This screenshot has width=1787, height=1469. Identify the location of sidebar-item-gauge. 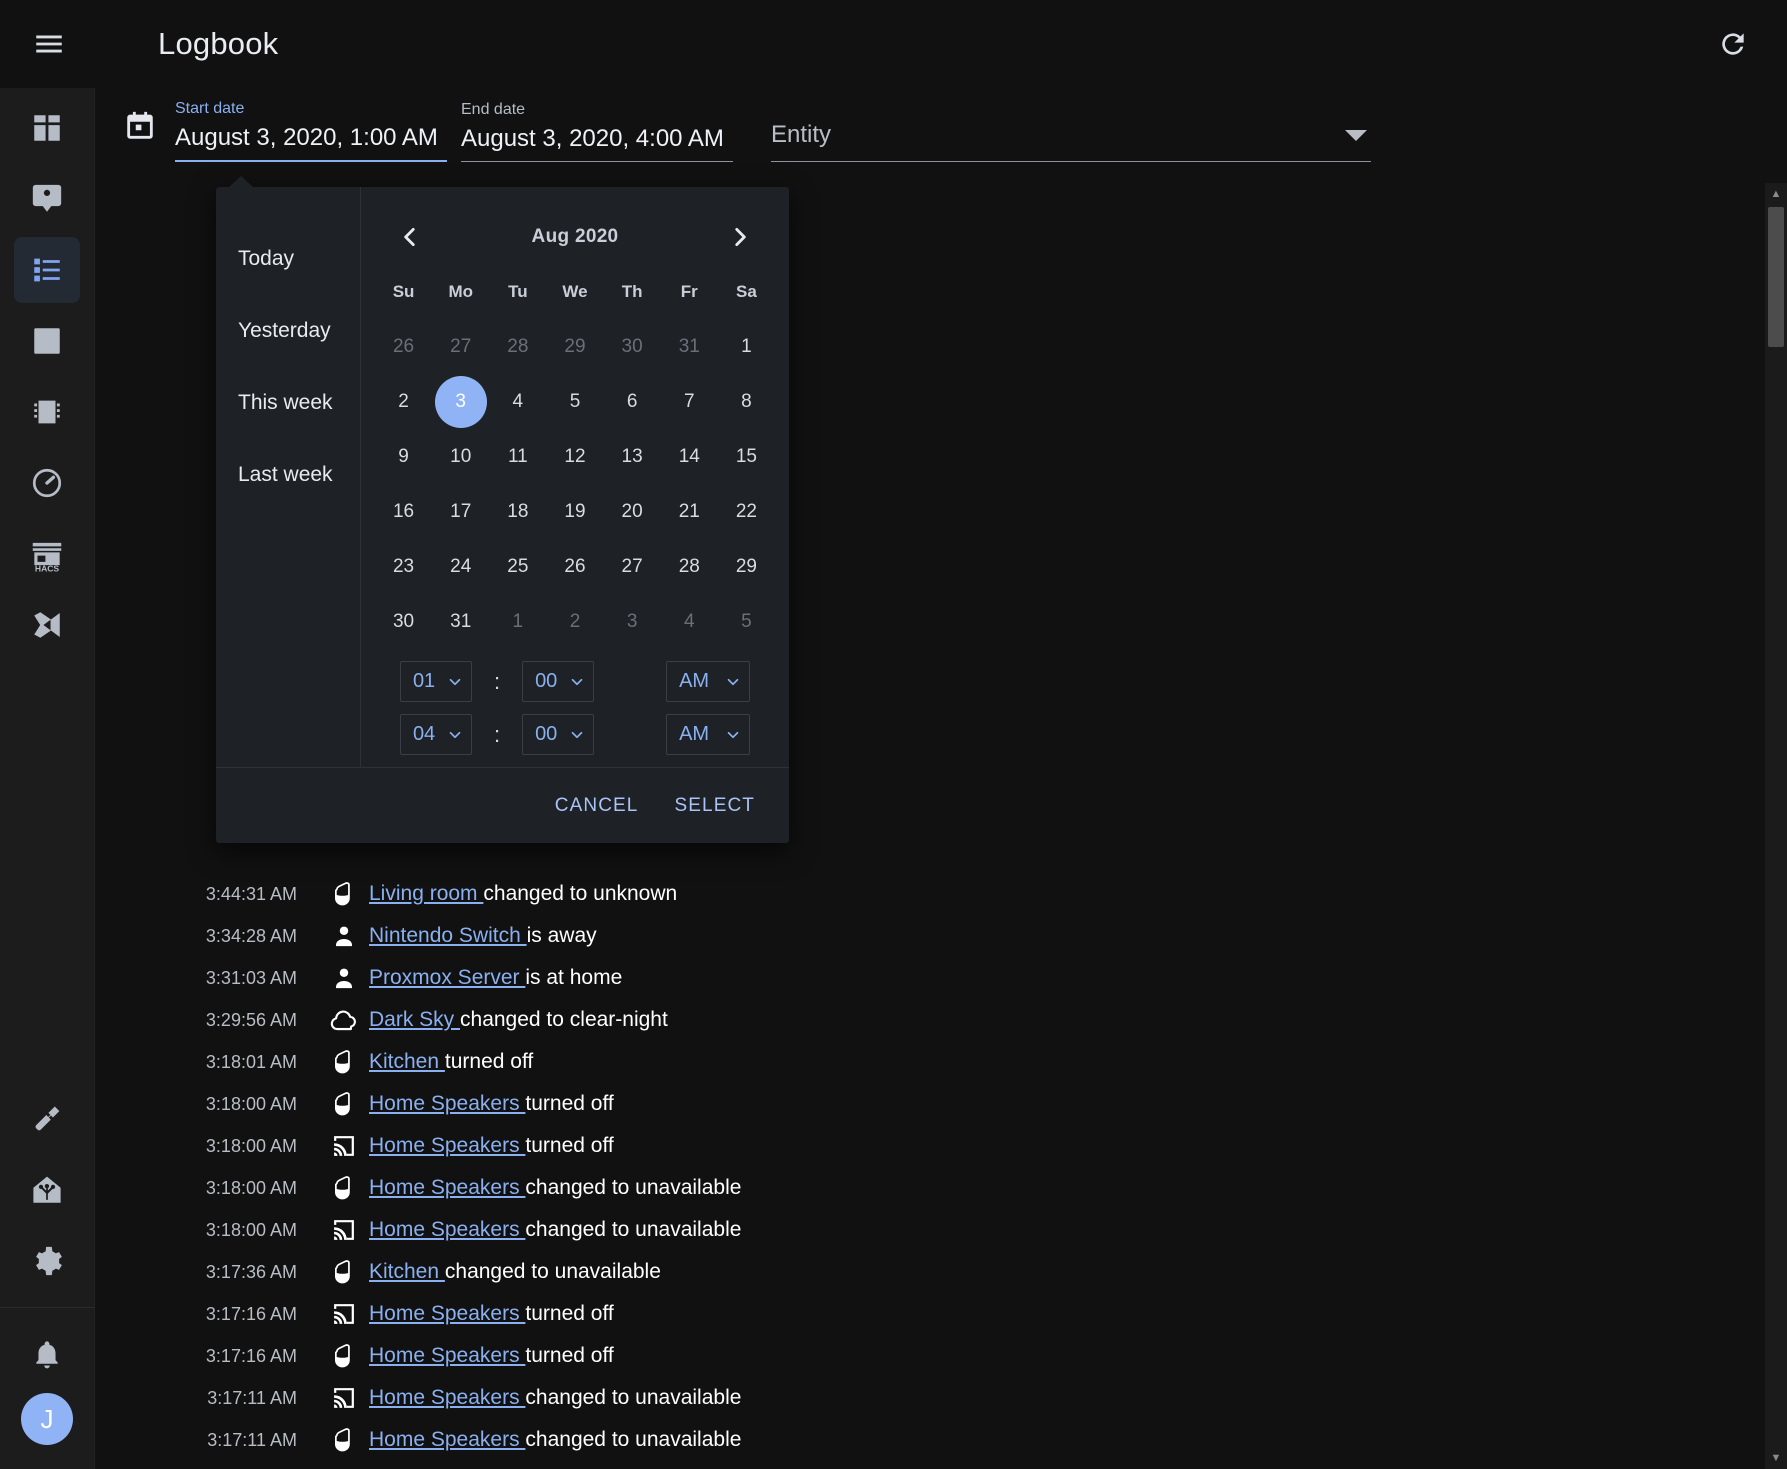
(47, 483).